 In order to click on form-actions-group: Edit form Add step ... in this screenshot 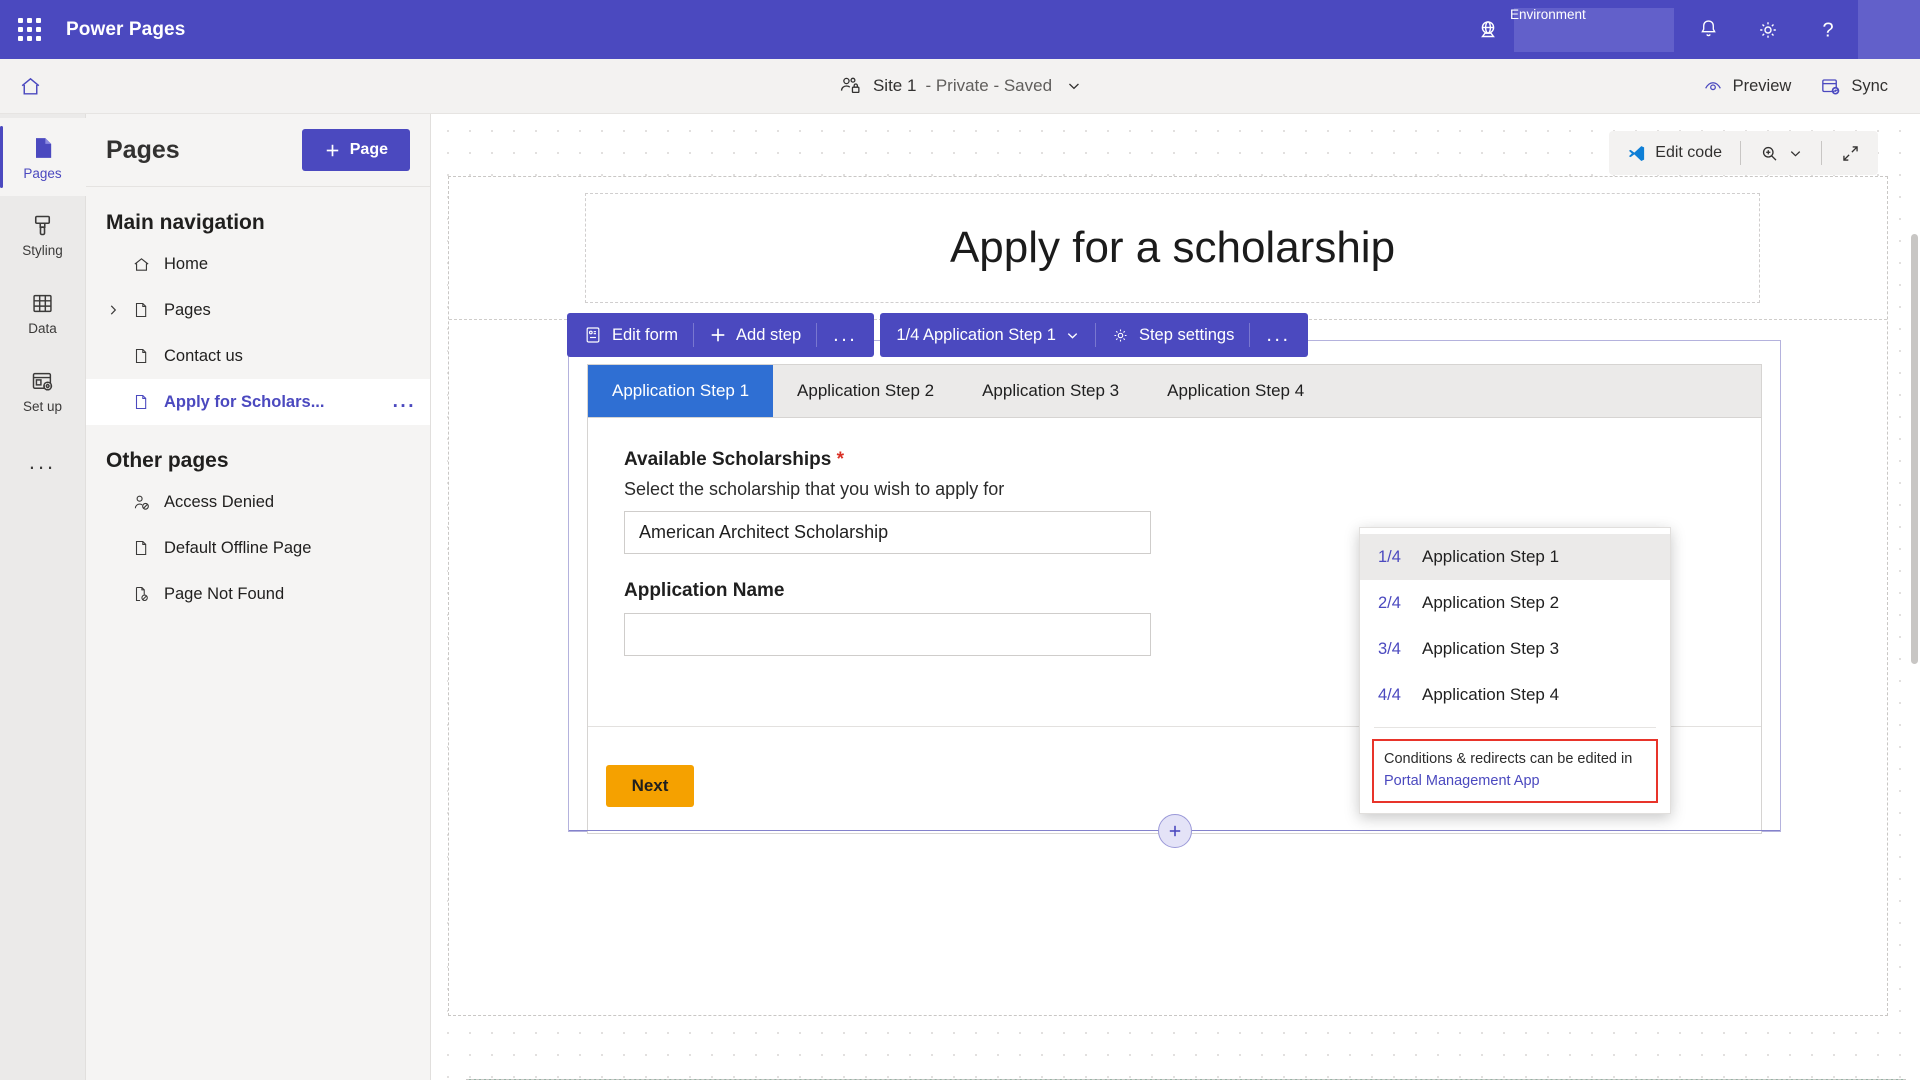, I will do `click(721, 335)`.